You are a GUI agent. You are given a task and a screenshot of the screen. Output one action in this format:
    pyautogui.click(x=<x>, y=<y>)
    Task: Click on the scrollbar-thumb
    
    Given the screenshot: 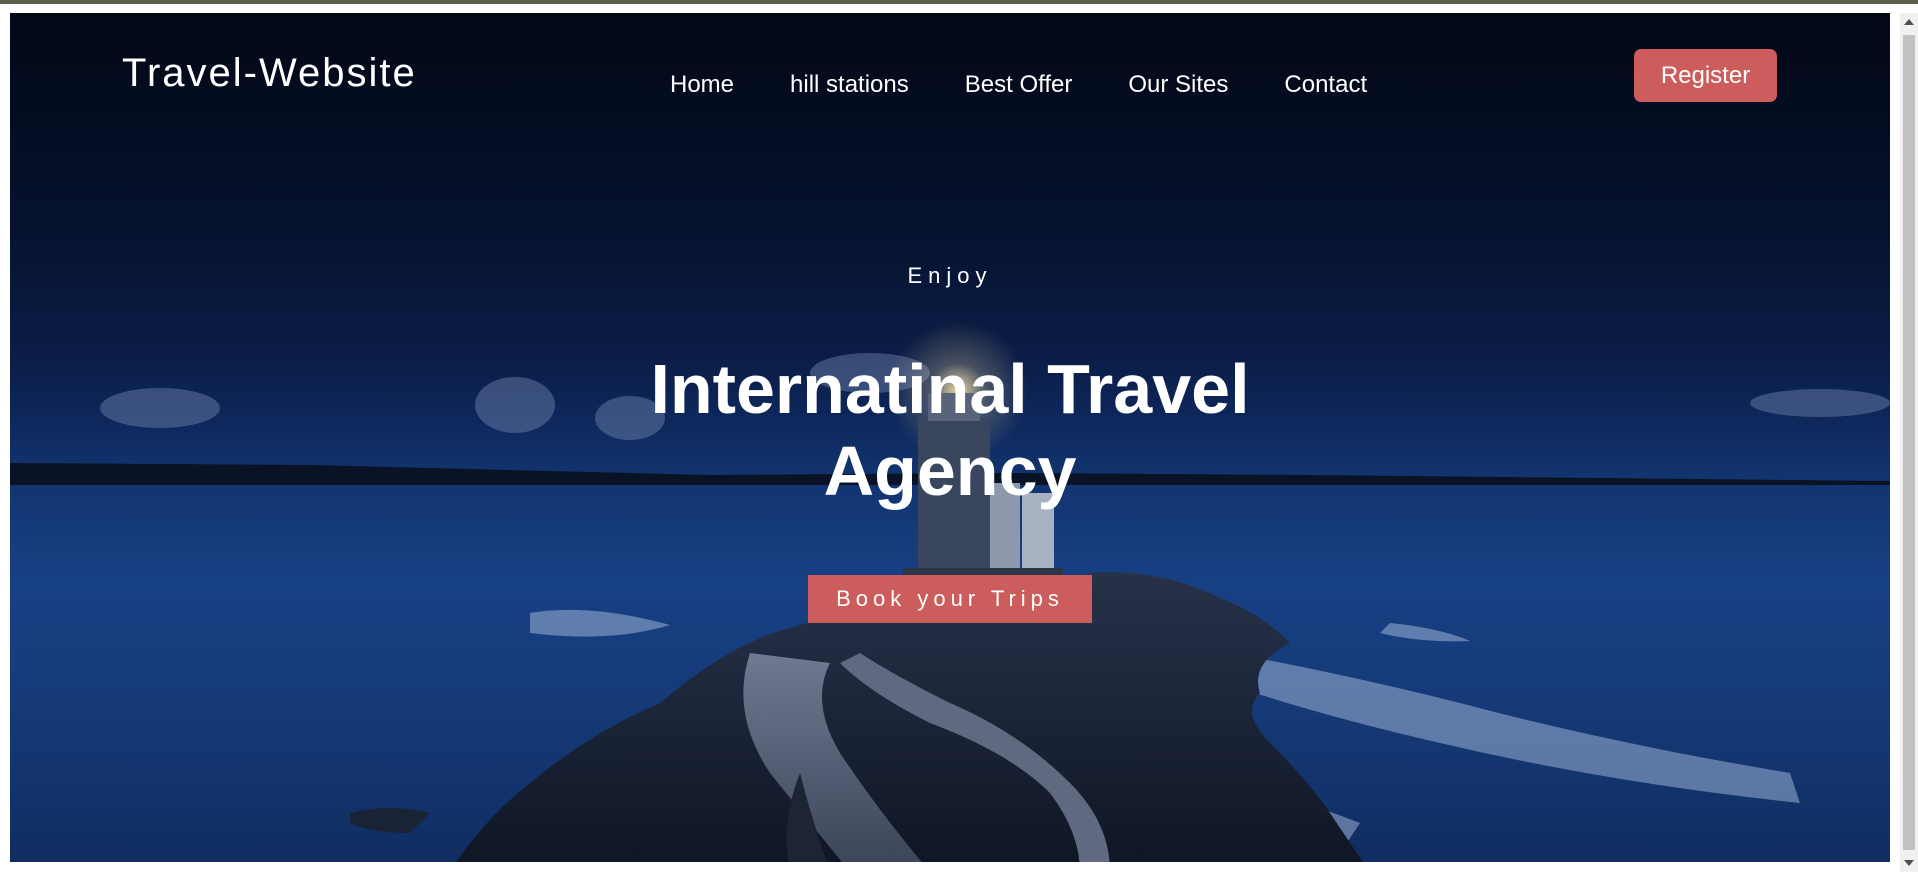 What is the action you would take?
    pyautogui.click(x=1909, y=442)
    